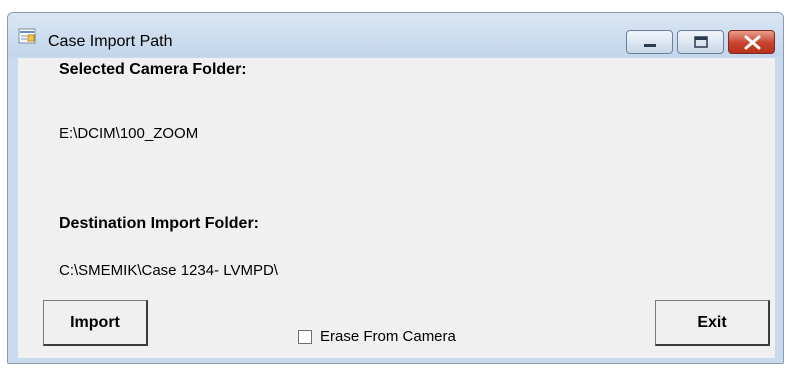 The height and width of the screenshot is (368, 788). What do you see at coordinates (27, 36) in the screenshot?
I see `app-icon` at bounding box center [27, 36].